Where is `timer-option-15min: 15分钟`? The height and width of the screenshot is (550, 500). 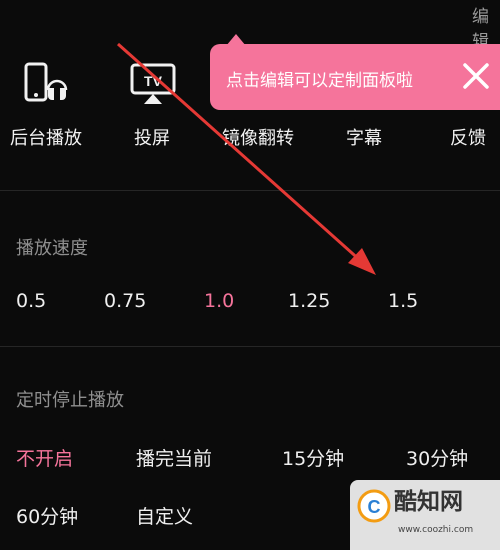
timer-option-15min: 15分钟 is located at coordinates (313, 457).